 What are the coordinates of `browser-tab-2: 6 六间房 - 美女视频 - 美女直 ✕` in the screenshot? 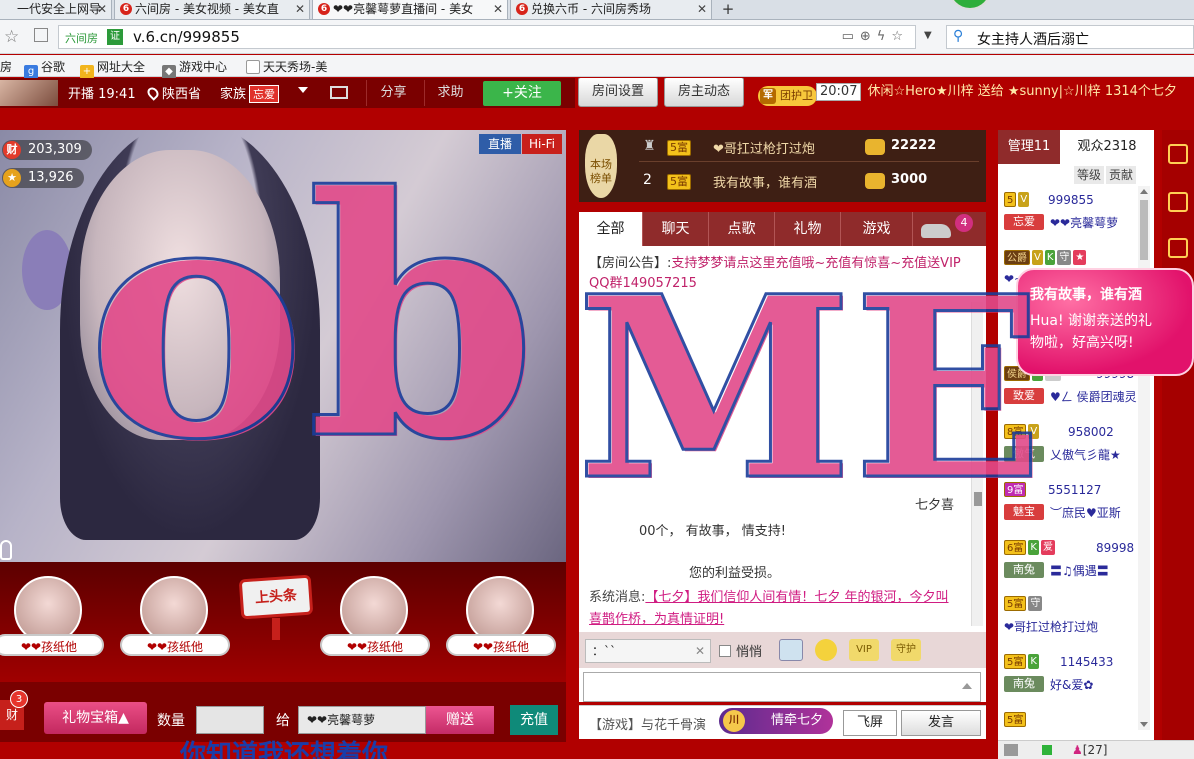 It's located at (212, 10).